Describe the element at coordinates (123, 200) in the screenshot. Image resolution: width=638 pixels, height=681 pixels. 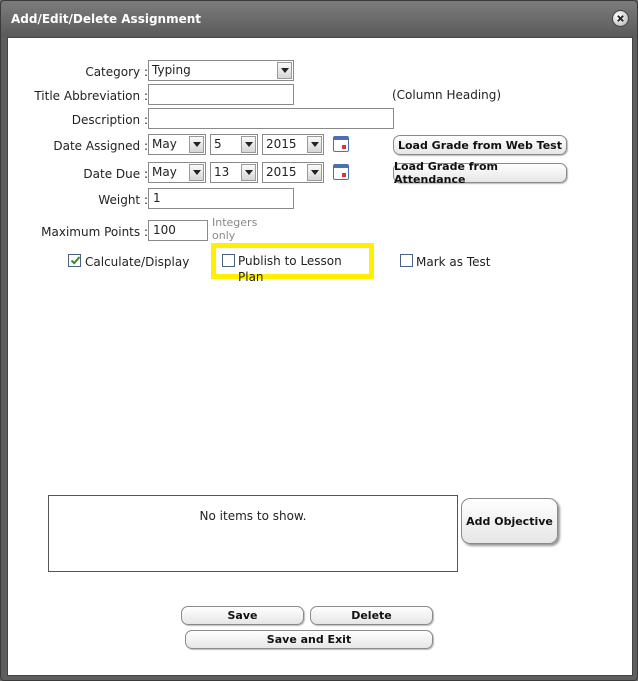
I see `weight-label: Weight :` at that location.